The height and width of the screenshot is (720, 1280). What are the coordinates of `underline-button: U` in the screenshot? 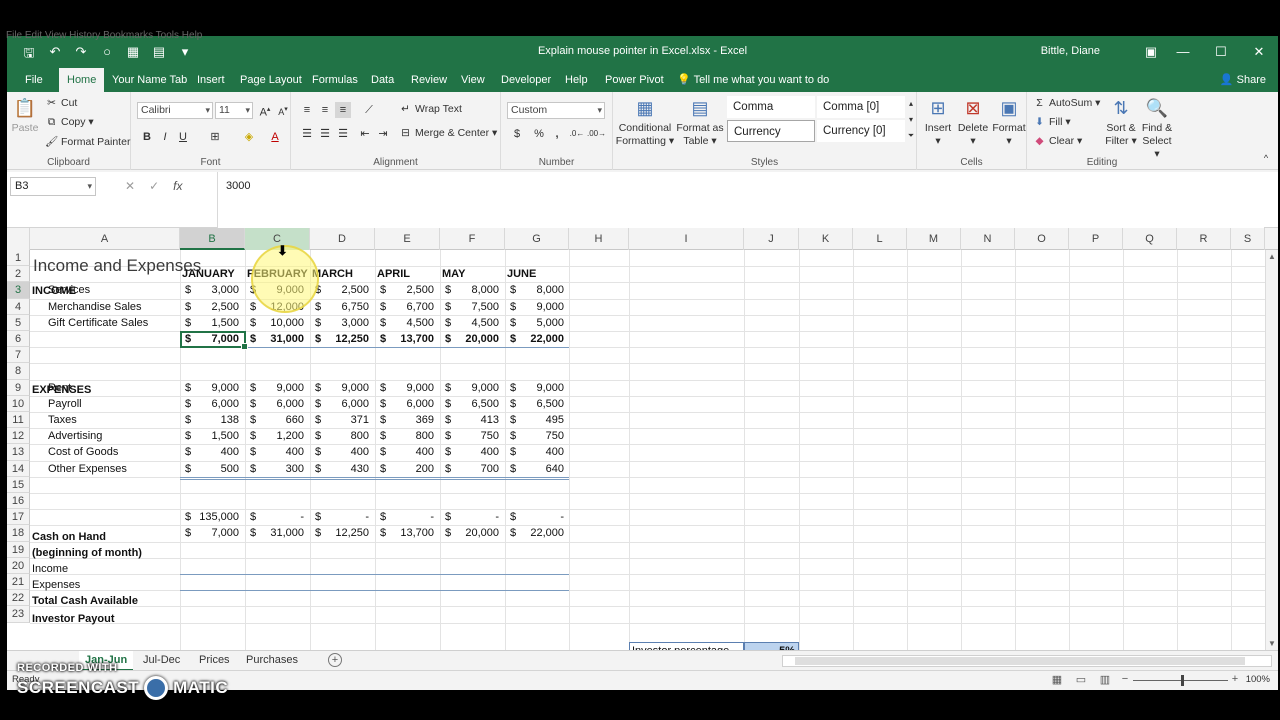 It's located at (183, 137).